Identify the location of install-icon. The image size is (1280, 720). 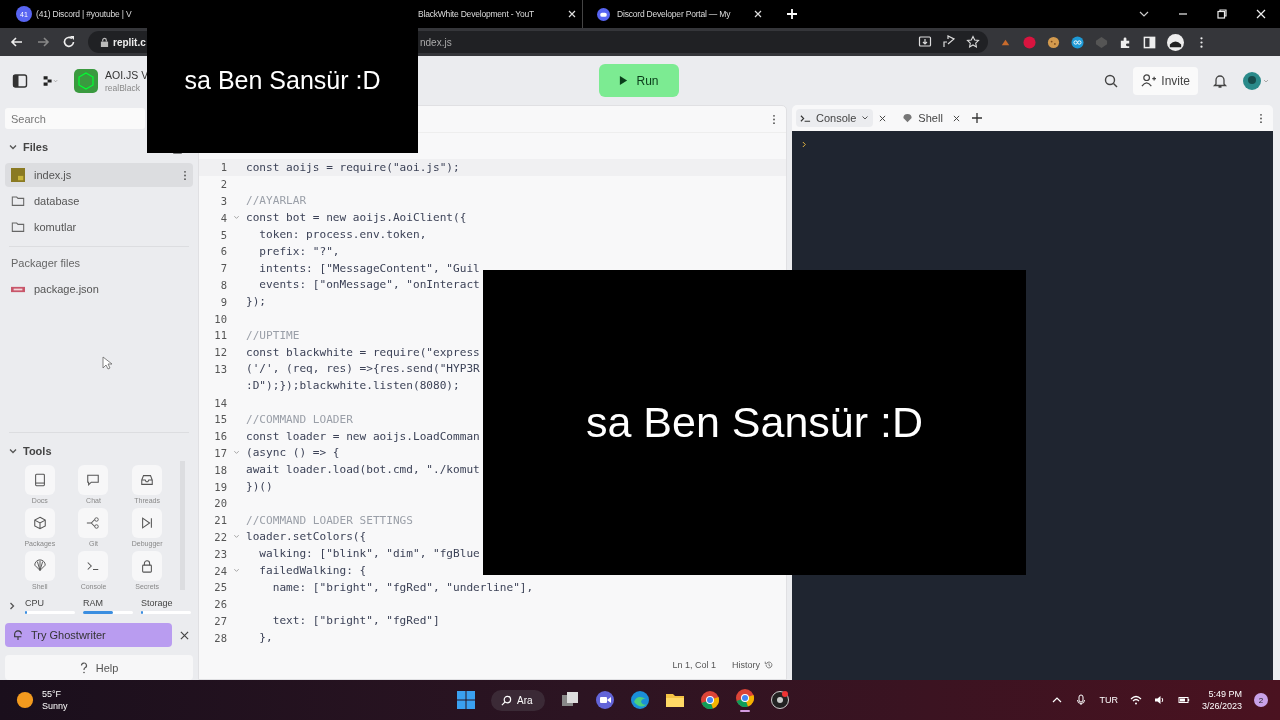
(925, 42).